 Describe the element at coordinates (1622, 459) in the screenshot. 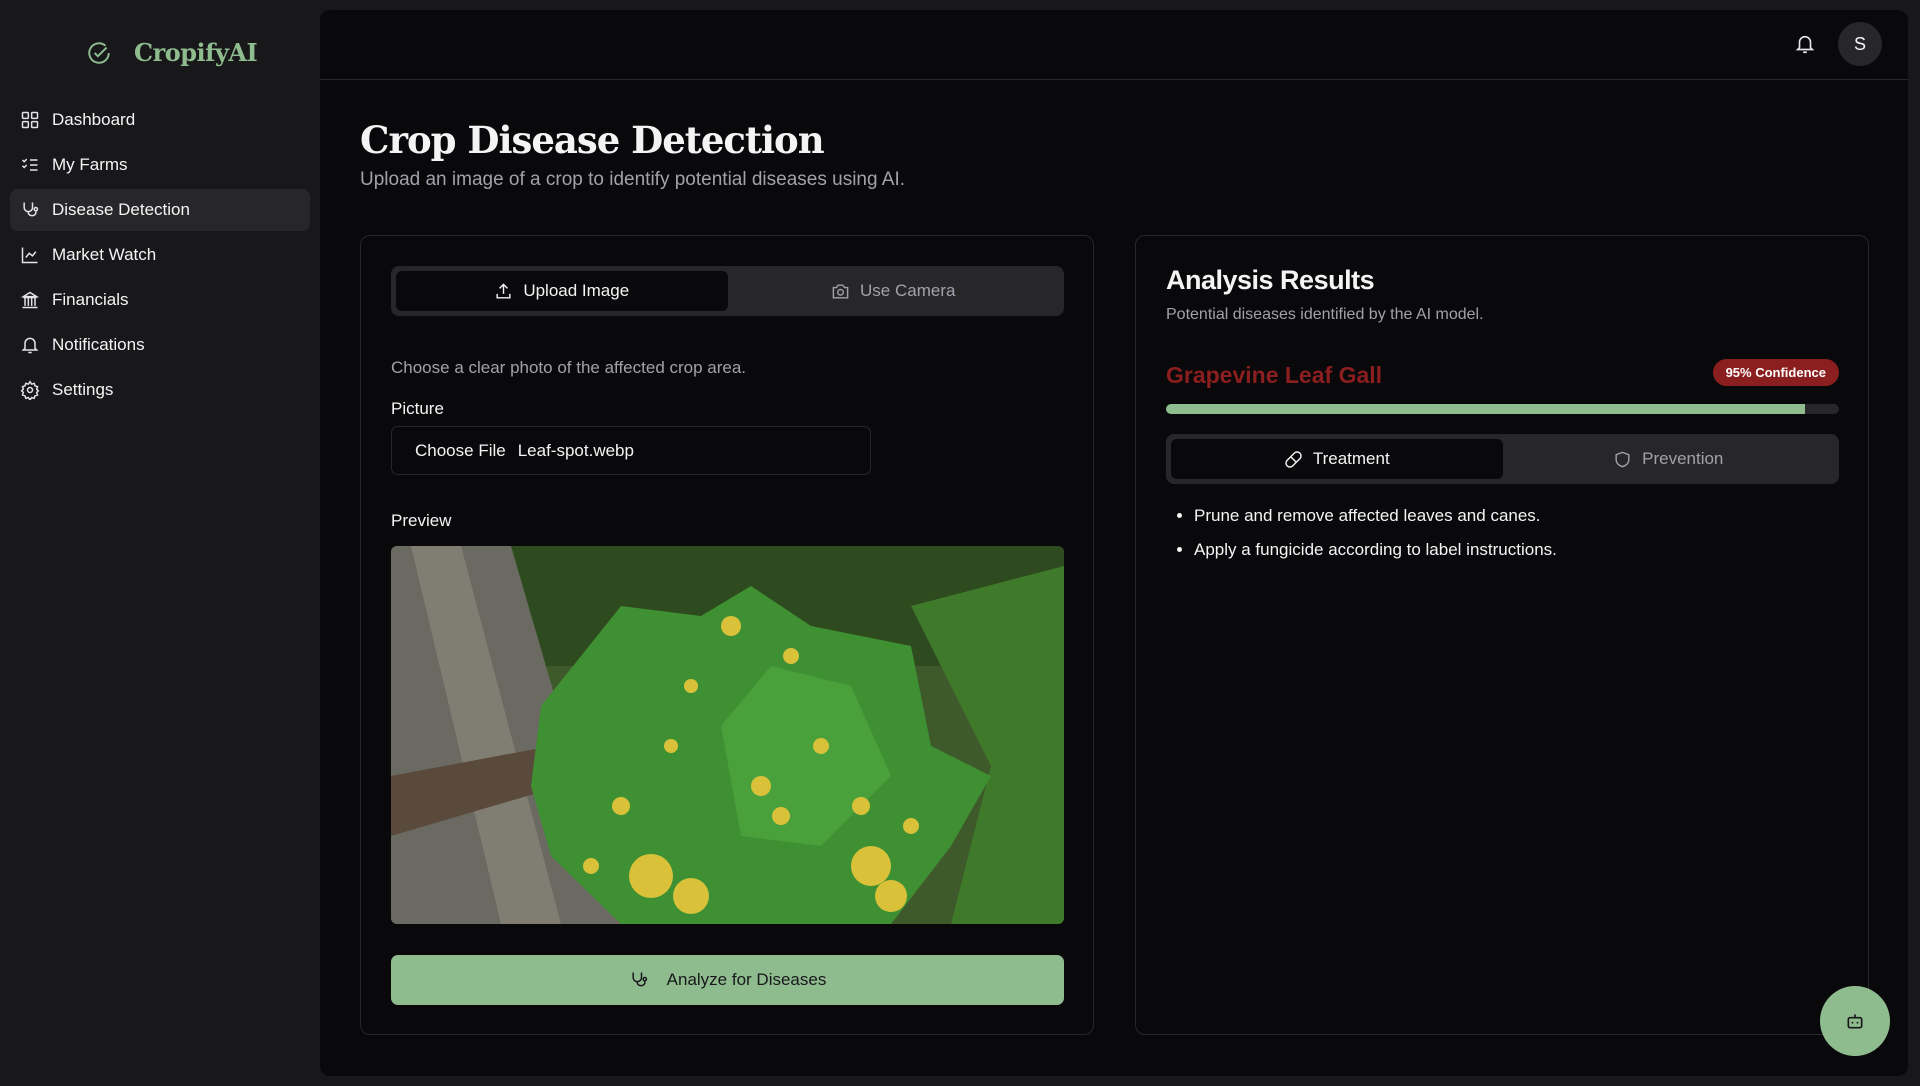

I see `shield-icon` at that location.